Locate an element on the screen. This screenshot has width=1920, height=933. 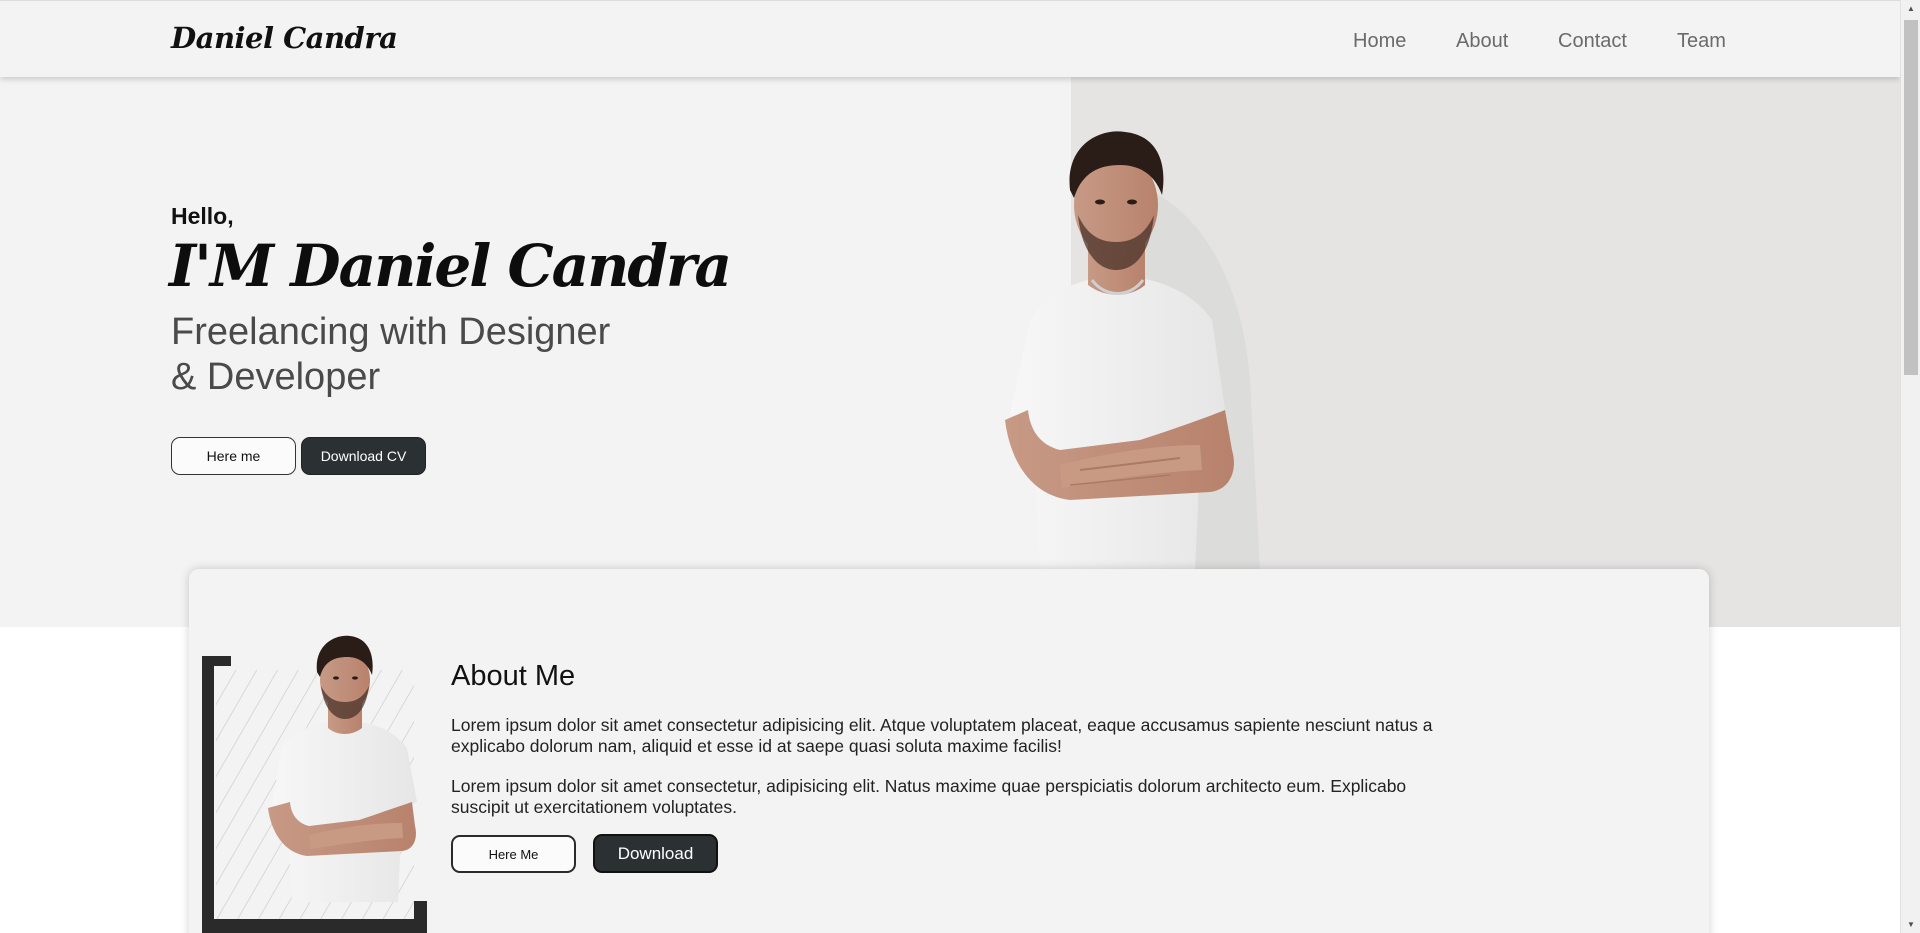
about-hire-button: Here Me is located at coordinates (513, 854).